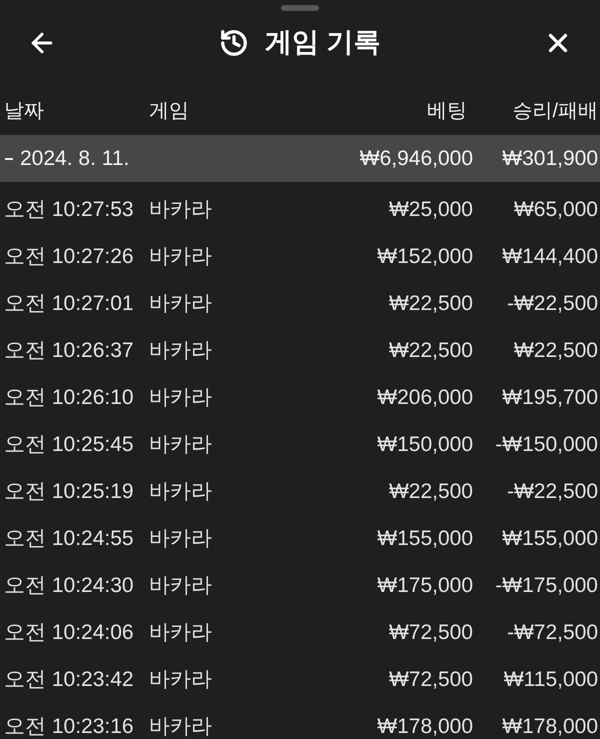 This screenshot has height=739, width=600. Describe the element at coordinates (416, 159) in the screenshot. I see `bet-total: ₩6,946,000` at that location.